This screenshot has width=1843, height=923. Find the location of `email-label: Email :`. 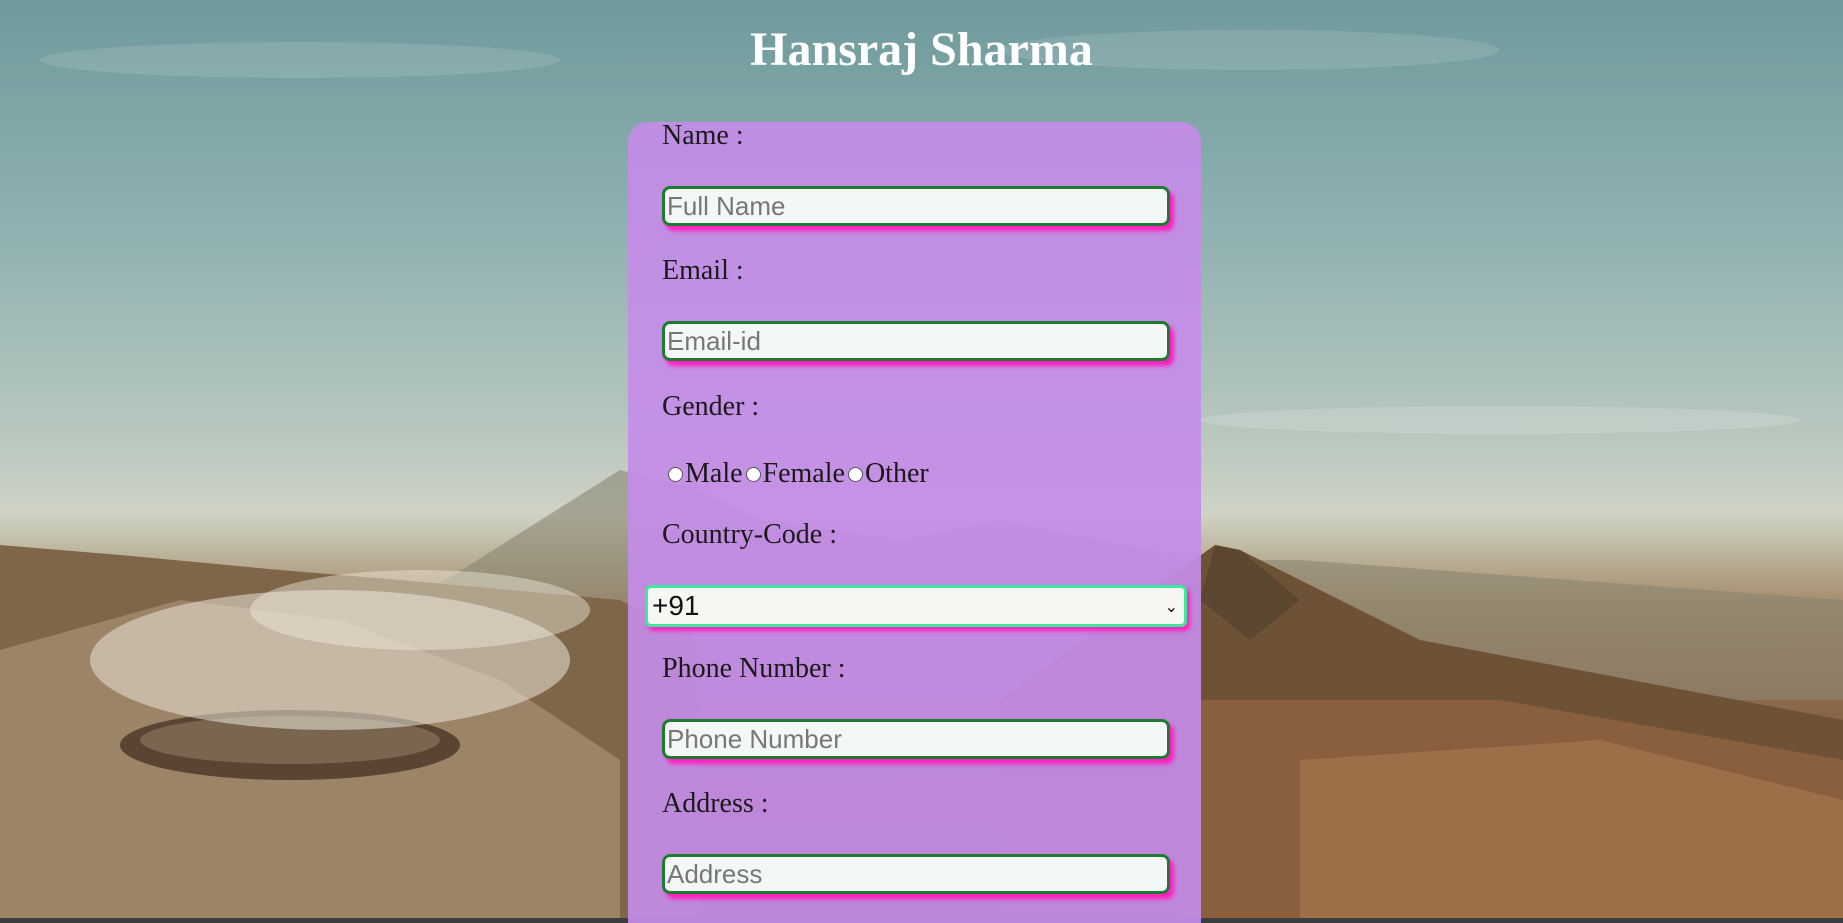

email-label: Email : is located at coordinates (703, 270).